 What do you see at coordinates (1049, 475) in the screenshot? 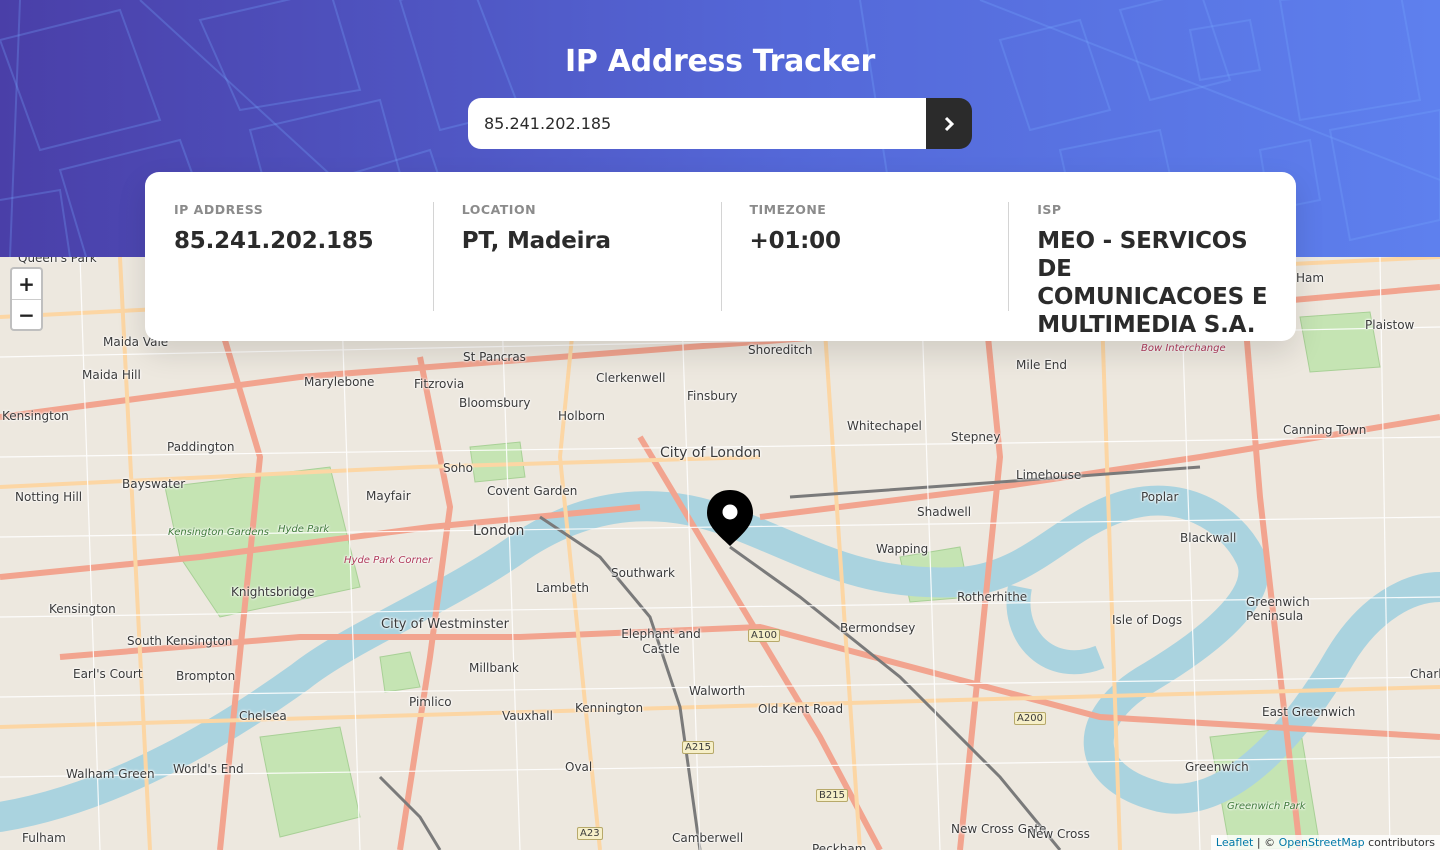
I see `map-label: Limehouse` at bounding box center [1049, 475].